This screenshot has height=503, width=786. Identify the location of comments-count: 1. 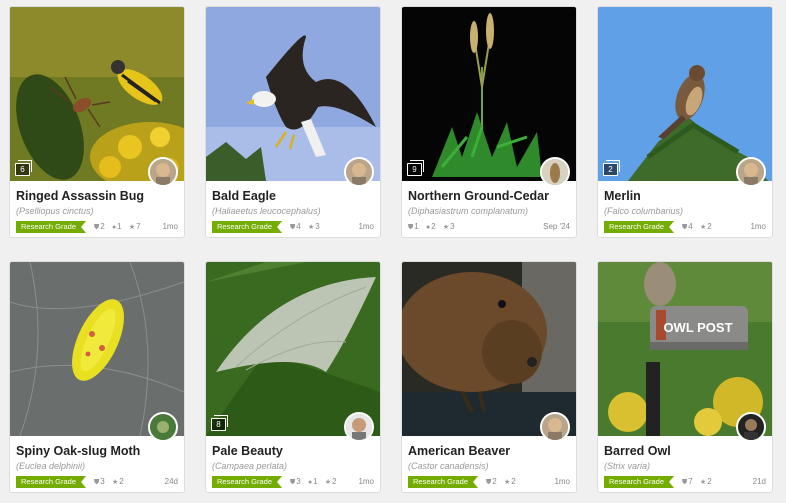
(119, 226).